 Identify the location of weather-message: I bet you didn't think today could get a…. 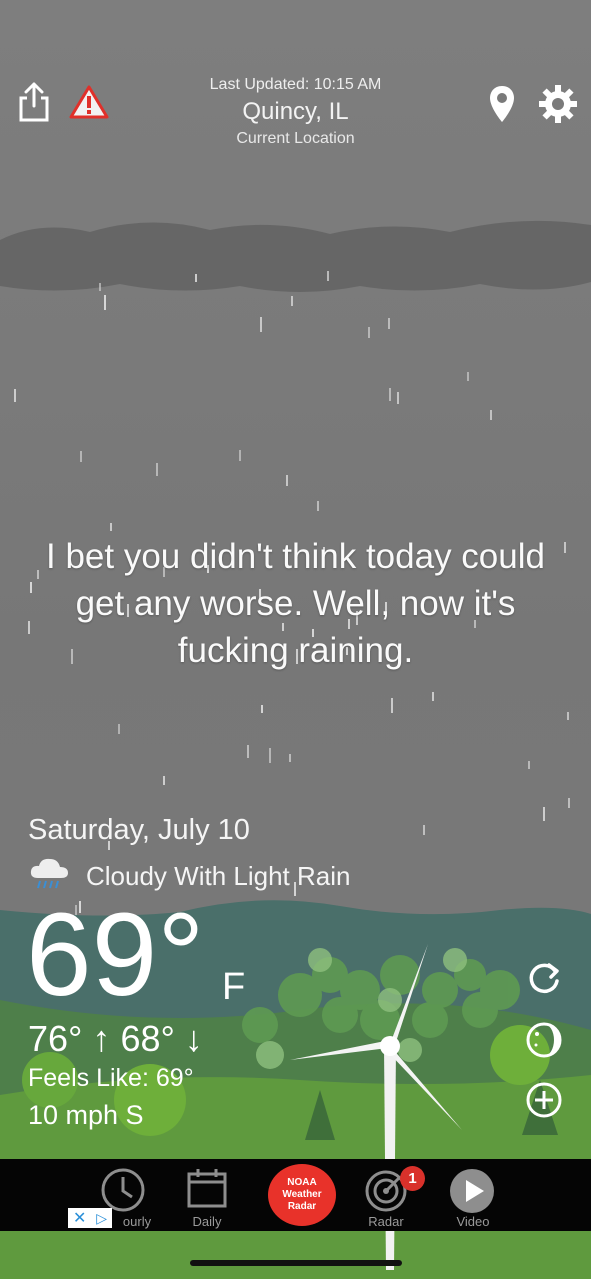
(295, 603).